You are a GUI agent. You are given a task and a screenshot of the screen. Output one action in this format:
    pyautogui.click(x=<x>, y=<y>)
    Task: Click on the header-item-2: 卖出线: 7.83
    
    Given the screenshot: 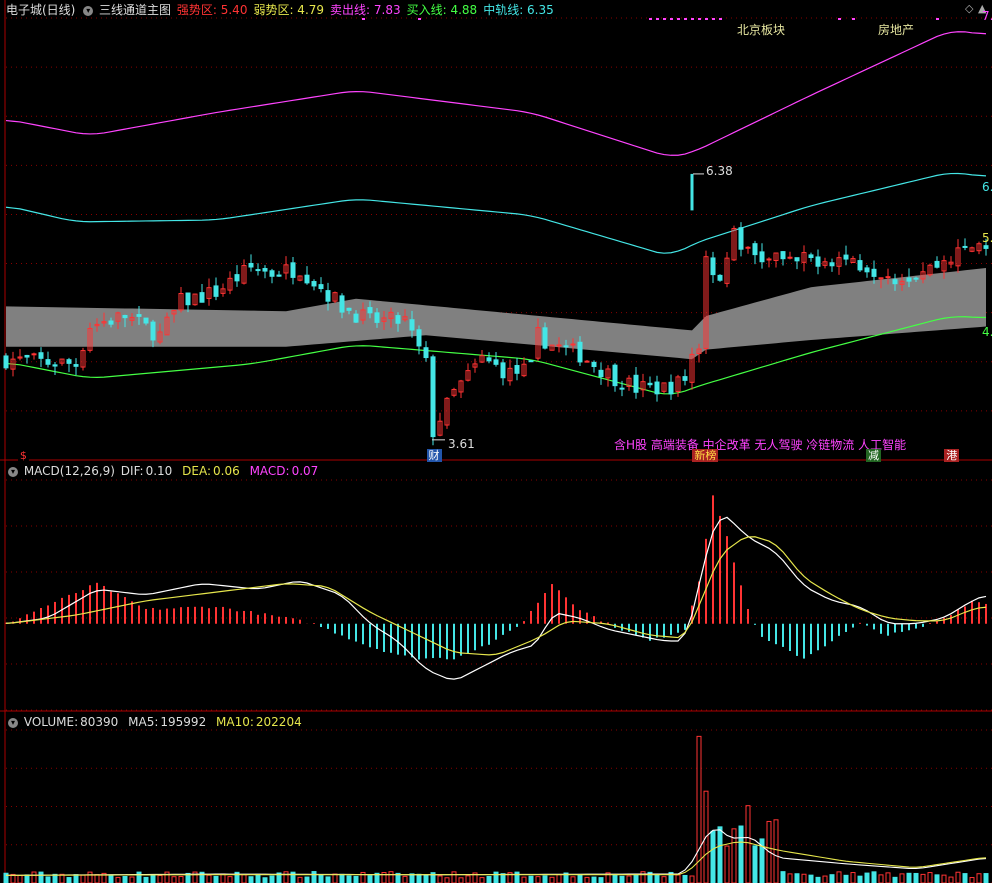 What is the action you would take?
    pyautogui.click(x=365, y=10)
    